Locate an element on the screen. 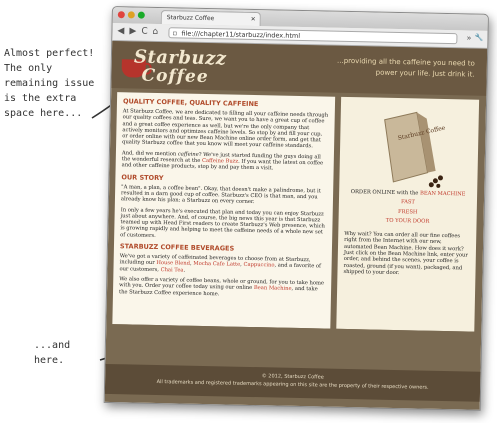 Image resolution: width=497 pixels, height=423 pixels. heading-beverages: STARBUZZ COFFEE BEVERAGES is located at coordinates (177, 247).